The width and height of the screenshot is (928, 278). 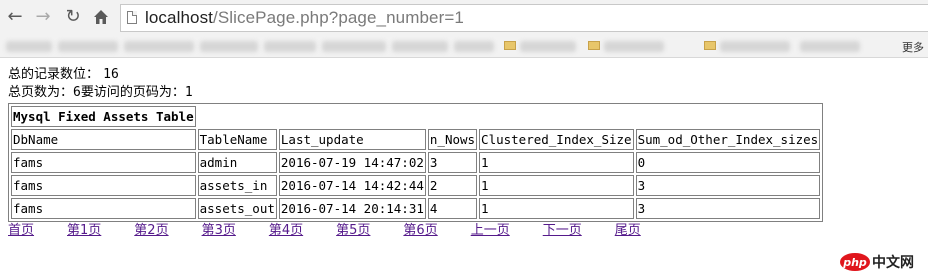 I want to click on table-cell: assets_in, so click(x=237, y=185).